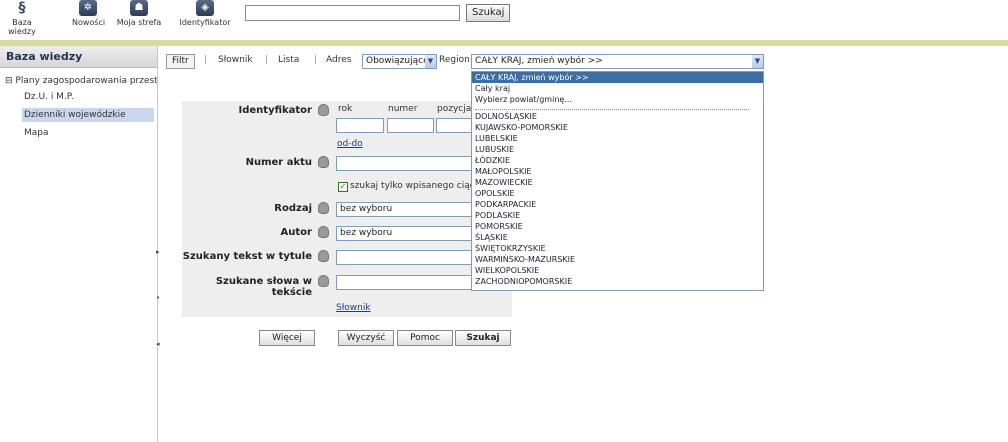 Image resolution: width=1008 pixels, height=442 pixels. I want to click on dropdown-option: MAZOWIECKIE, so click(617, 182).